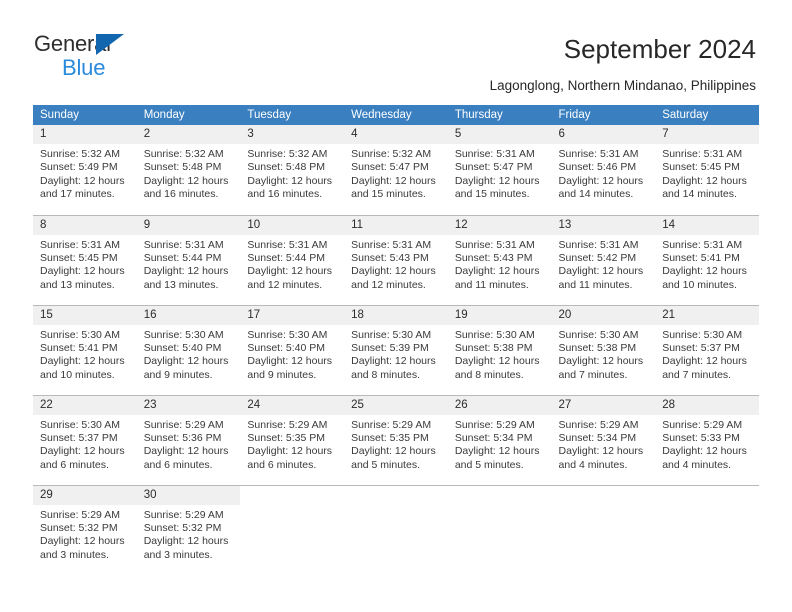  Describe the element at coordinates (292, 115) in the screenshot. I see `weekday-header-tuesday: Tuesday` at that location.